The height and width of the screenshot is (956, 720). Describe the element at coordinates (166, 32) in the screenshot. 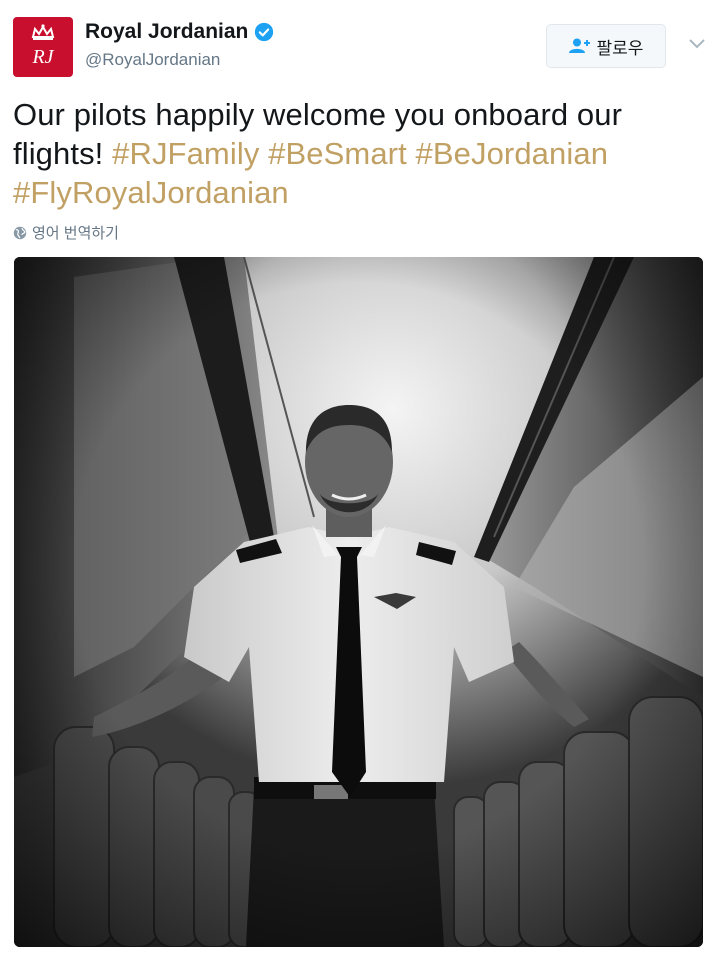

I see `display-name: Royal Jordanian` at that location.